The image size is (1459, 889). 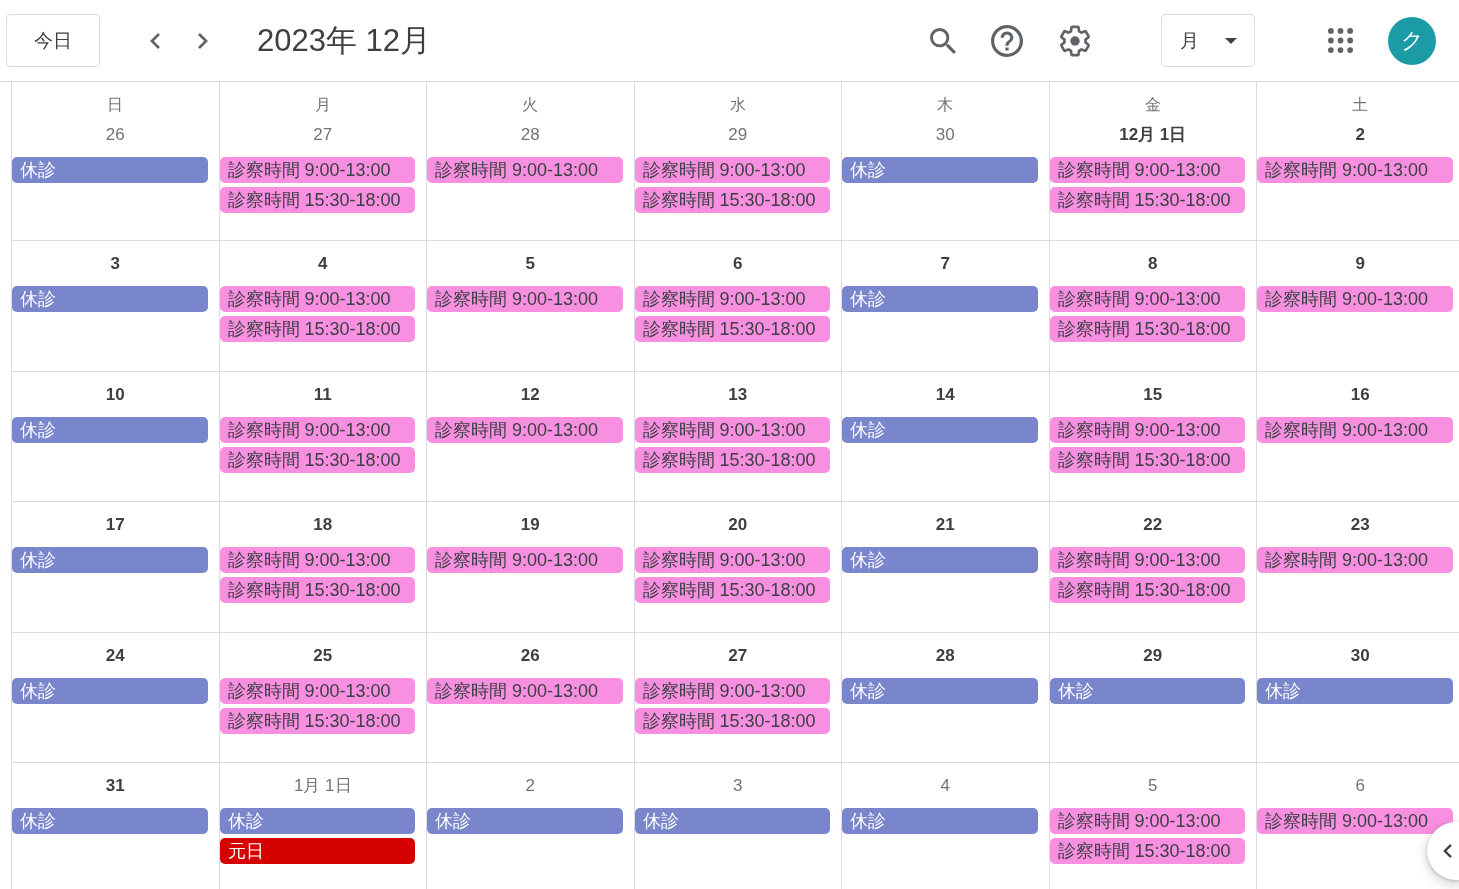 What do you see at coordinates (1360, 394) in the screenshot?
I see `date-label: 16` at bounding box center [1360, 394].